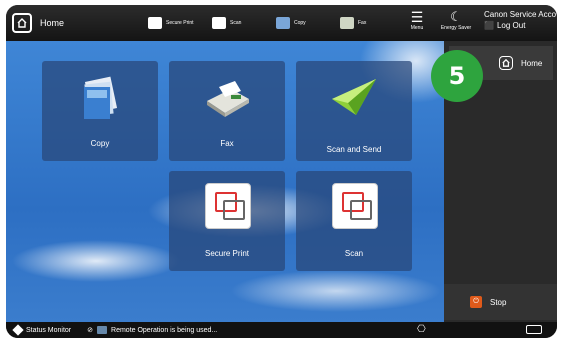 This screenshot has width=563, height=341. I want to click on fax-tile: Fax, so click(227, 111).